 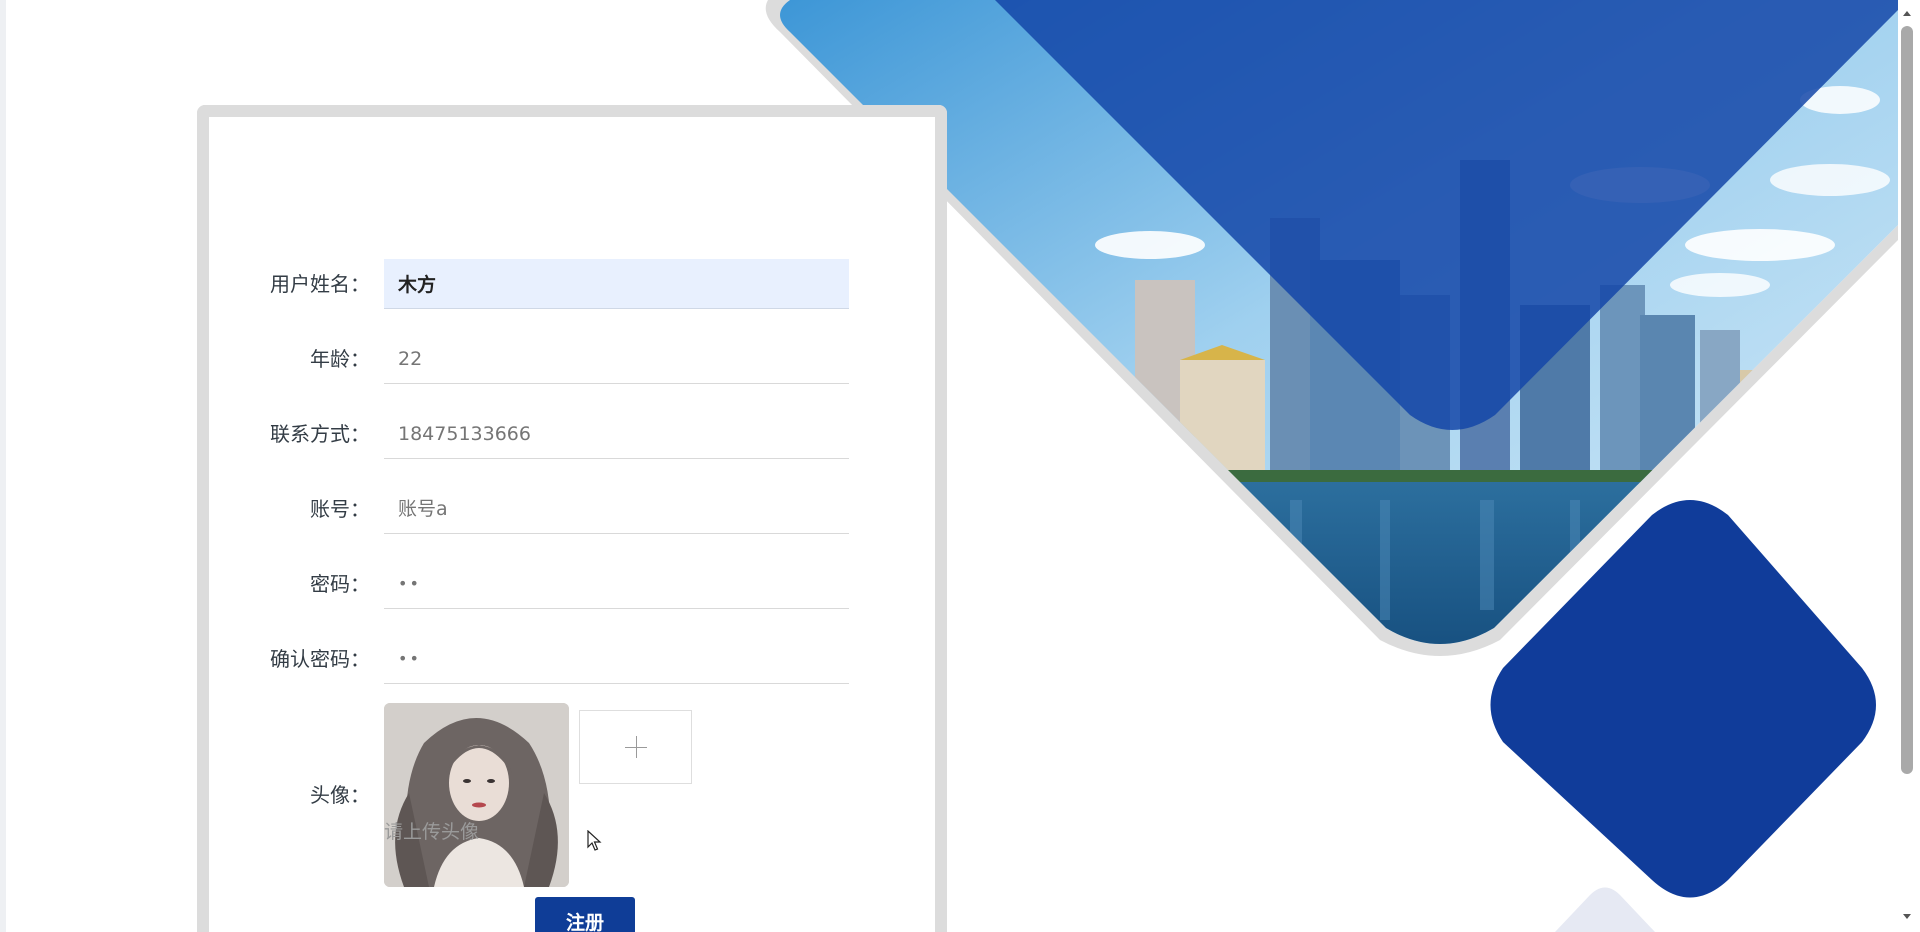 What do you see at coordinates (340, 584) in the screenshot?
I see `password-label: 密码：` at bounding box center [340, 584].